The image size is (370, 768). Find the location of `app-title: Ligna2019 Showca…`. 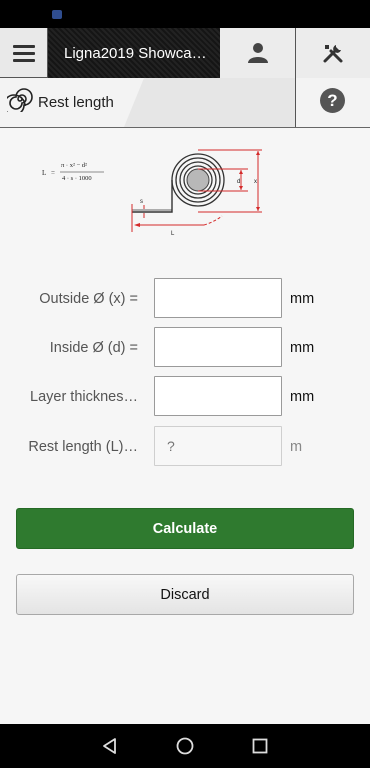

app-title: Ligna2019 Showca… is located at coordinates (134, 53).